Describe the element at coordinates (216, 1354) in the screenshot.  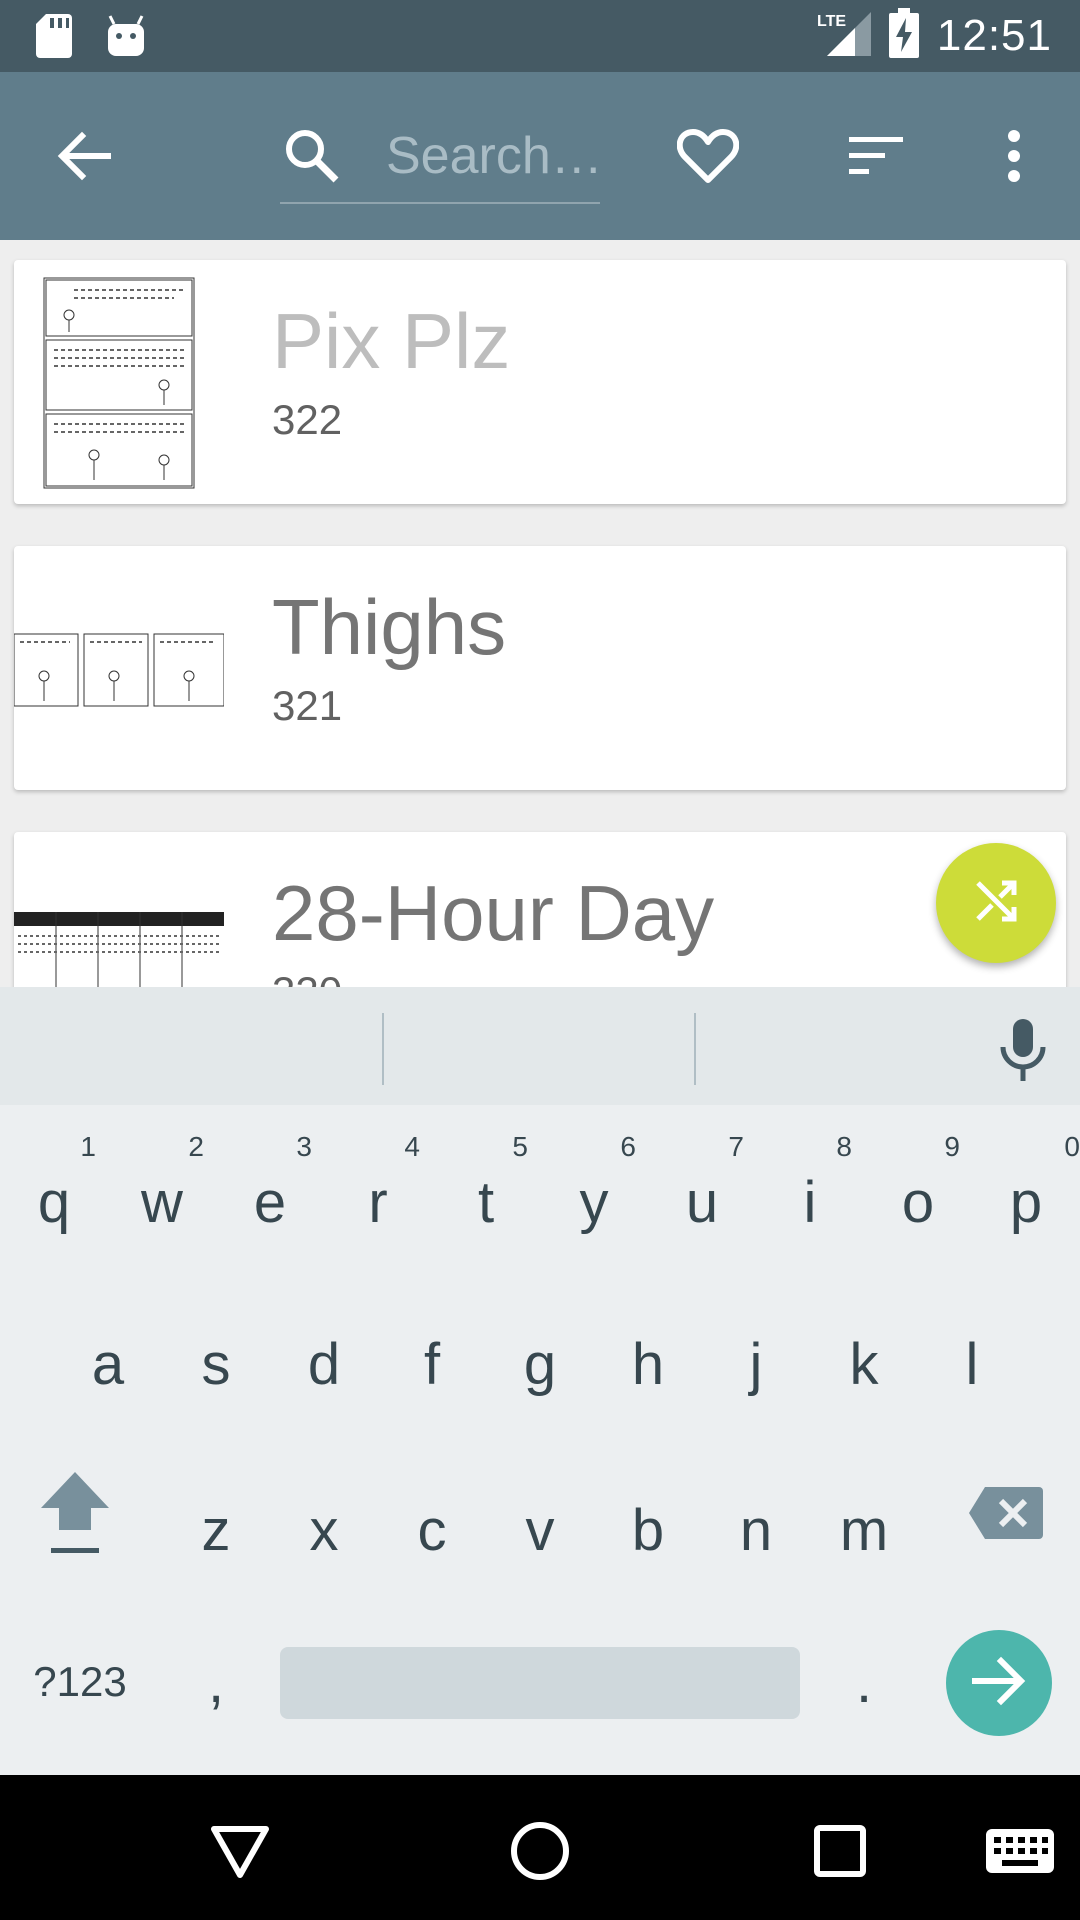
I see `key-s: s` at that location.